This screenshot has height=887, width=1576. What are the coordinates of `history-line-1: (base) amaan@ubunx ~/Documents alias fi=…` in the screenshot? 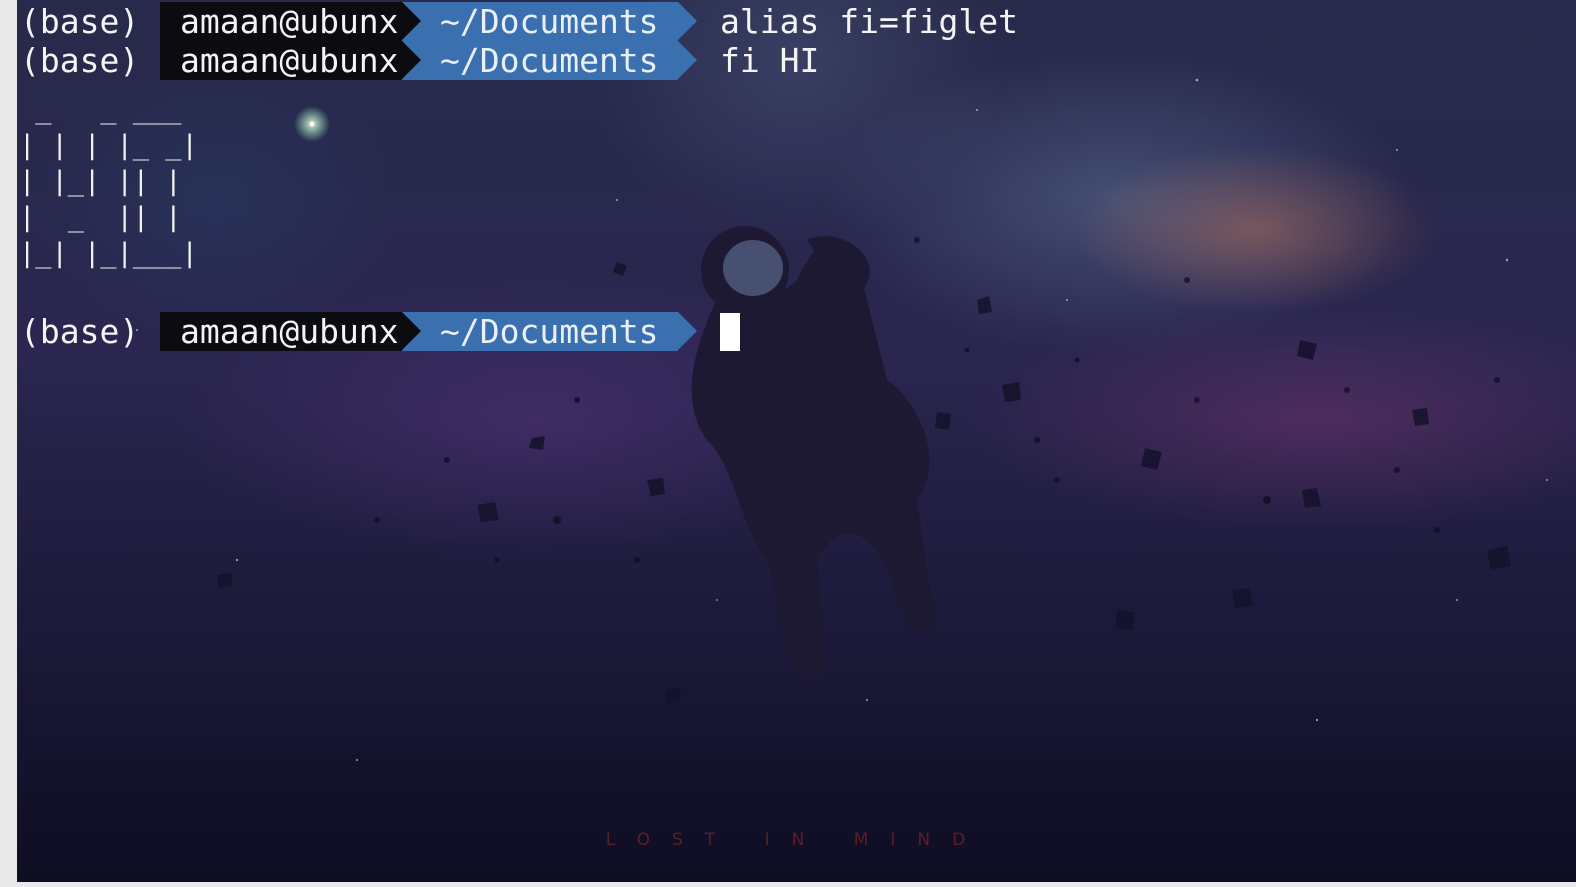 It's located at (517, 21).